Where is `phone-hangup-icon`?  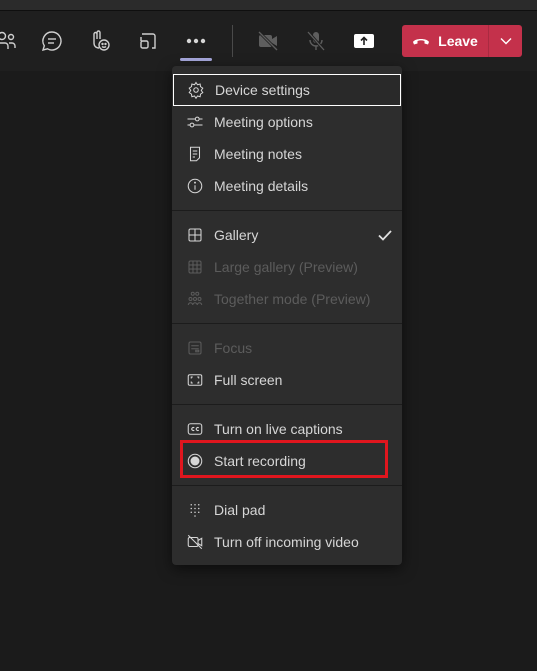 phone-hangup-icon is located at coordinates (421, 41).